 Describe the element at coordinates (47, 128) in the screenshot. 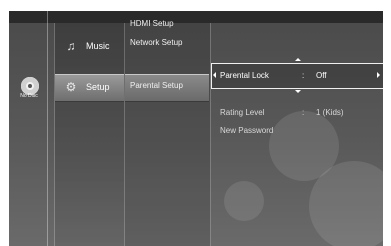

I see `sidebar-divider` at that location.